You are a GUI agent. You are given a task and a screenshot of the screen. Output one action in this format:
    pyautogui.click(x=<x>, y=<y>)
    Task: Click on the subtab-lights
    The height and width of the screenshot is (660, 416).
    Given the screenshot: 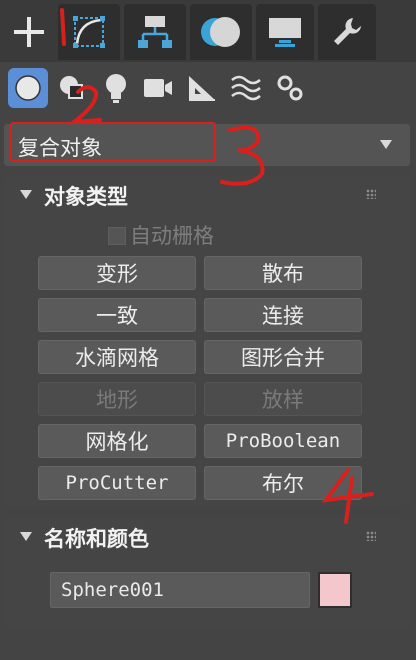 What is the action you would take?
    pyautogui.click(x=116, y=88)
    